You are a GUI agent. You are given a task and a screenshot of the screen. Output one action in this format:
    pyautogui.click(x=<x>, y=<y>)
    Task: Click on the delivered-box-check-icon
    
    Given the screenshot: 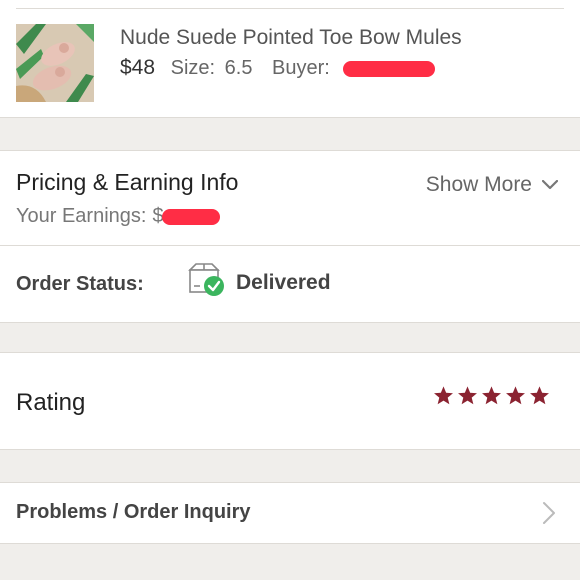 What is the action you would take?
    pyautogui.click(x=206, y=279)
    